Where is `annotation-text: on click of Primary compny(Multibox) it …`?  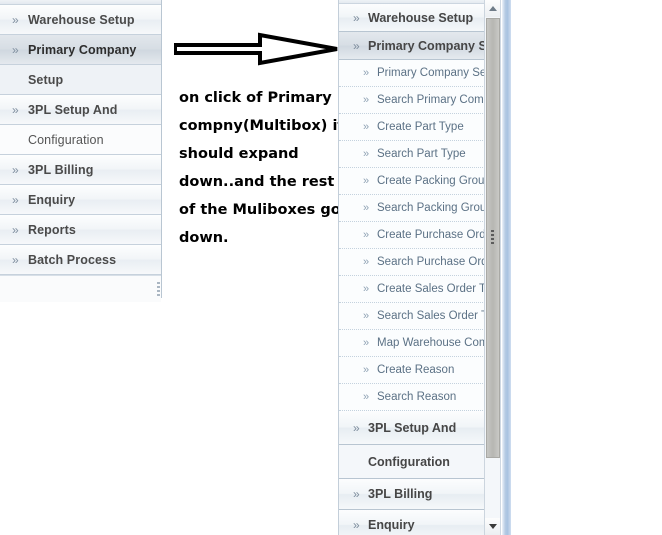 annotation-text: on click of Primary compny(Multibox) it … is located at coordinates (262, 168).